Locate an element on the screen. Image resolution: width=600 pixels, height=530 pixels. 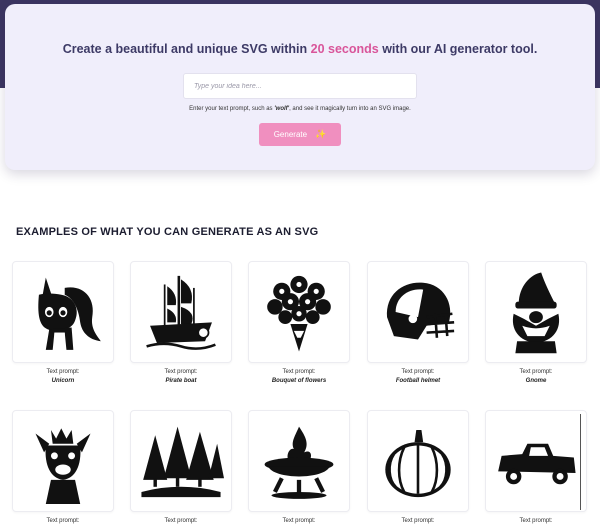
bouquet-image is located at coordinates (299, 313).